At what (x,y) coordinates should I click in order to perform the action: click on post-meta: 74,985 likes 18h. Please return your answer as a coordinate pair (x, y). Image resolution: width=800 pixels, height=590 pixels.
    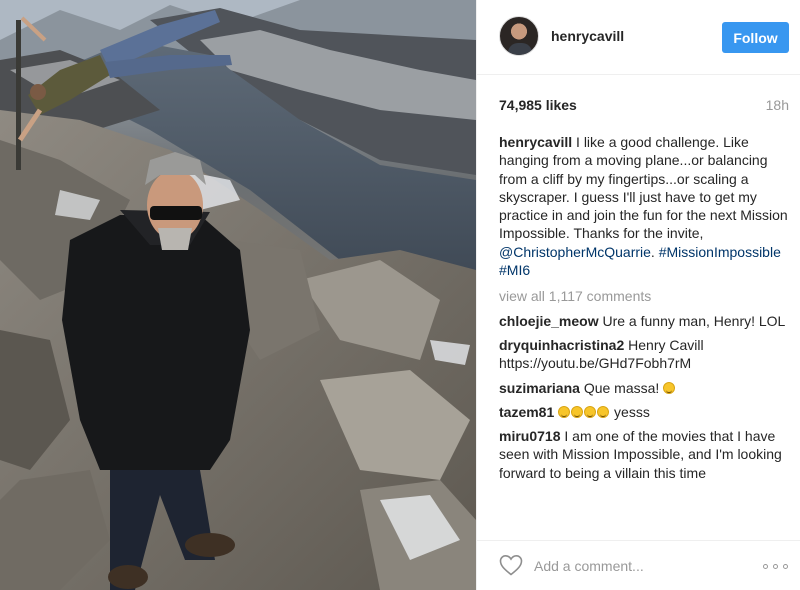
    Looking at the image, I should click on (644, 107).